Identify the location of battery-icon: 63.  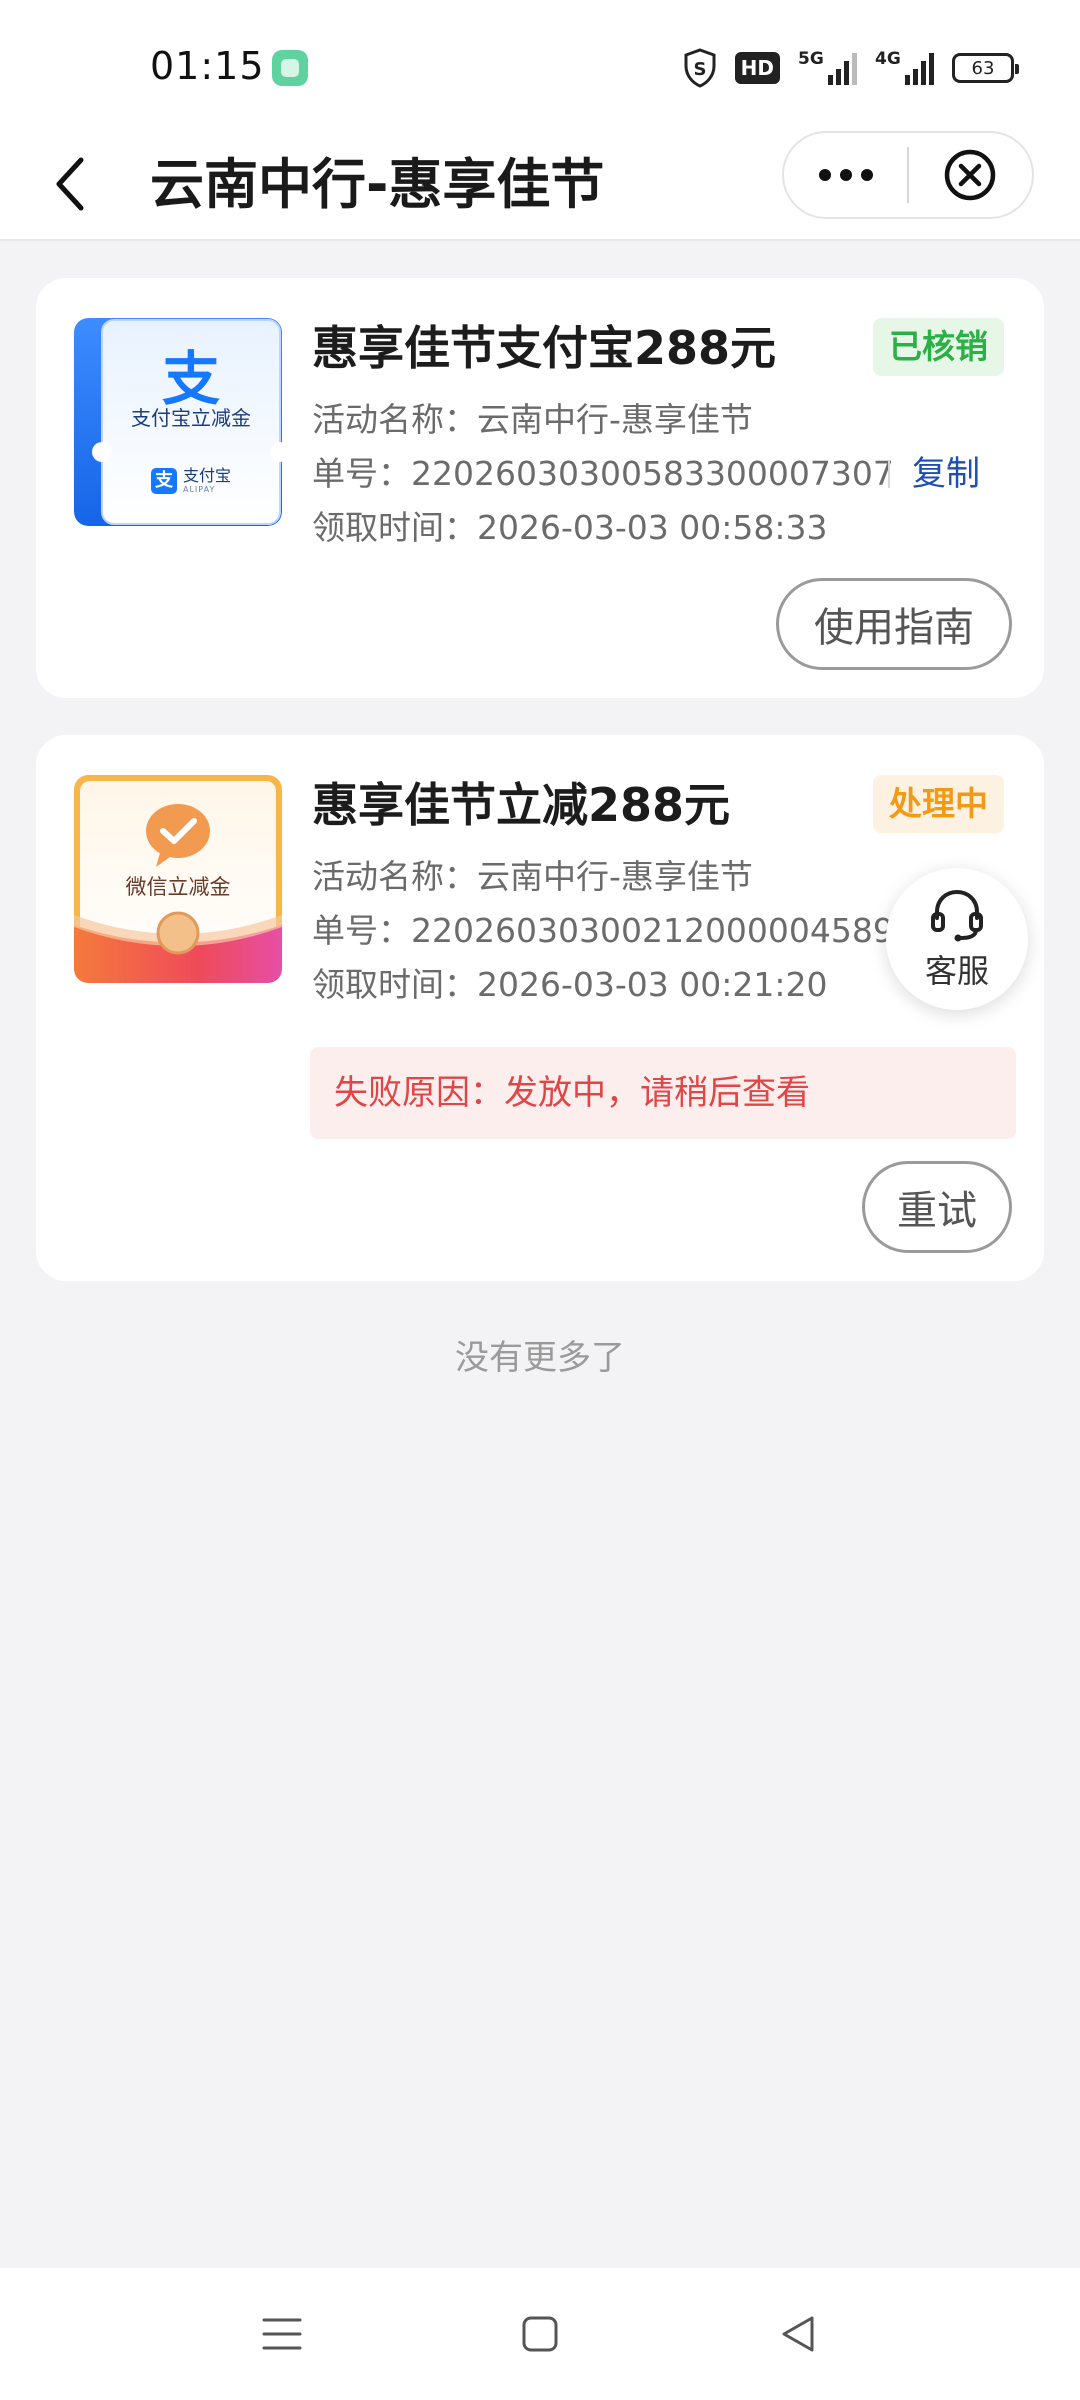
(985, 68).